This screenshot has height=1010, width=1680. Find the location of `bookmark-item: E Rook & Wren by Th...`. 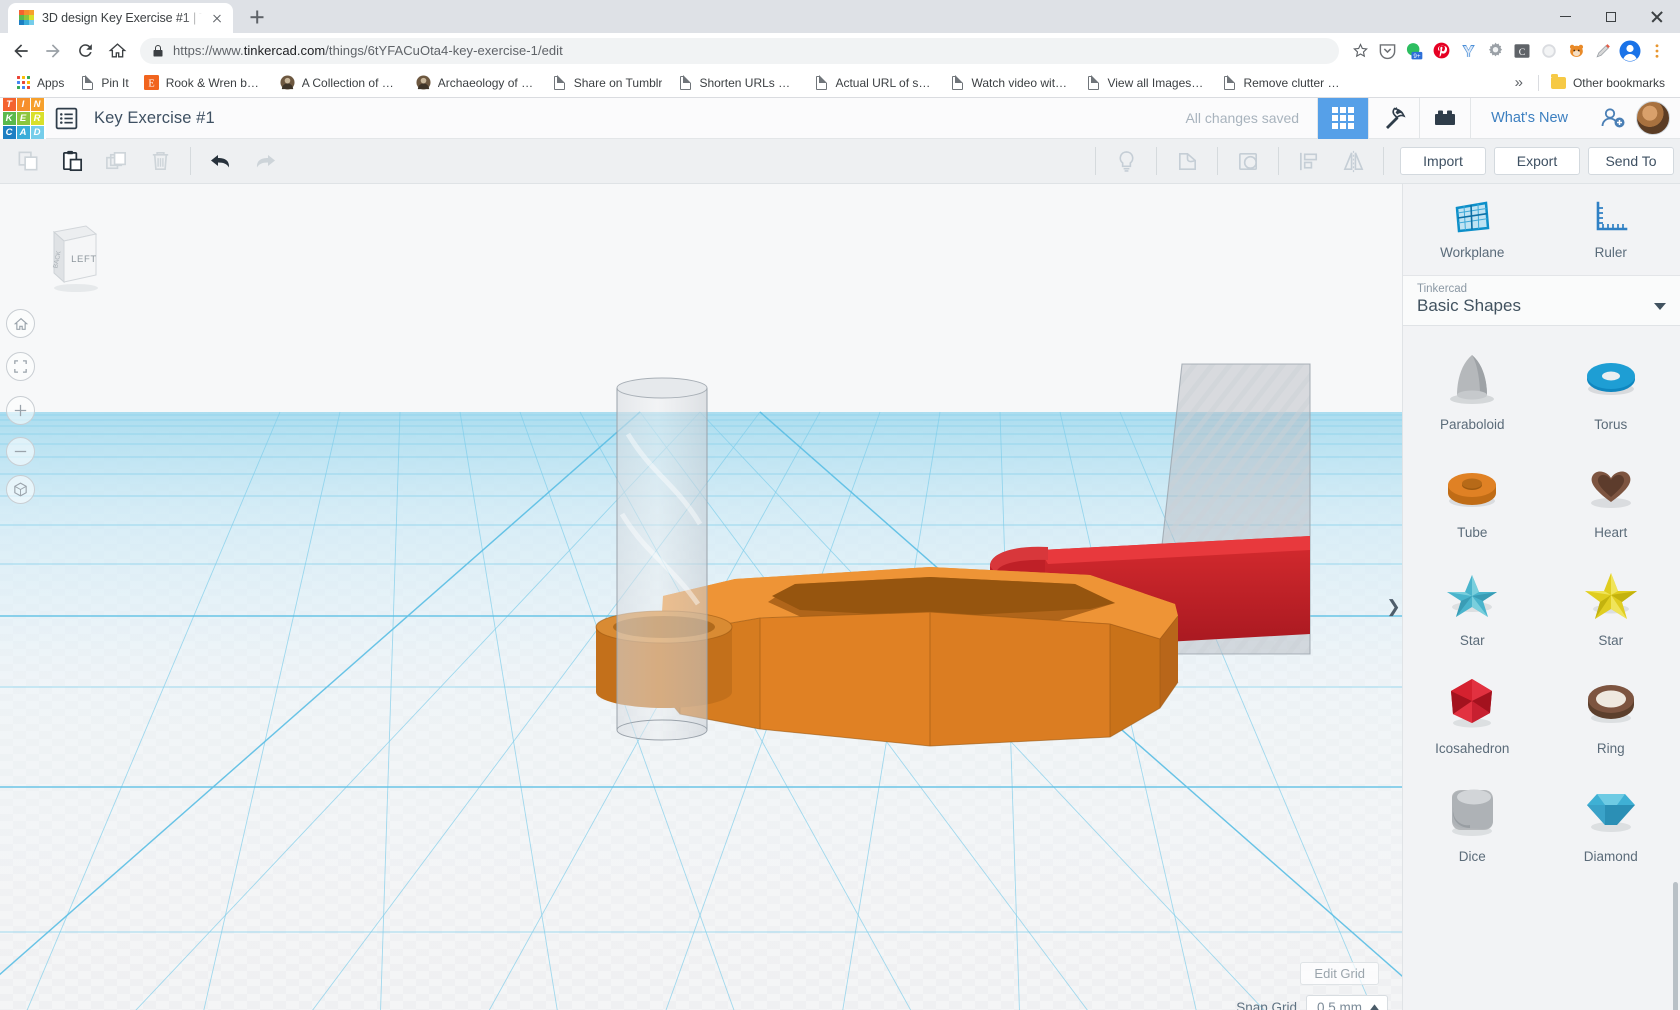

bookmark-item: E Rook & Wren by Th... is located at coordinates (204, 83).